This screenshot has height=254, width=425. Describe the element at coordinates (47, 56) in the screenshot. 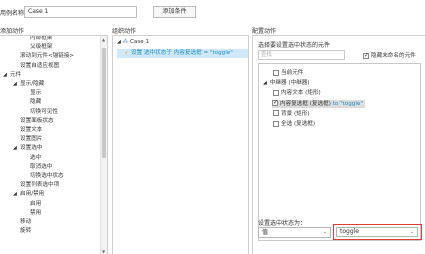

I see `action-tree-item: 滚动到元件<锚链接>` at that location.